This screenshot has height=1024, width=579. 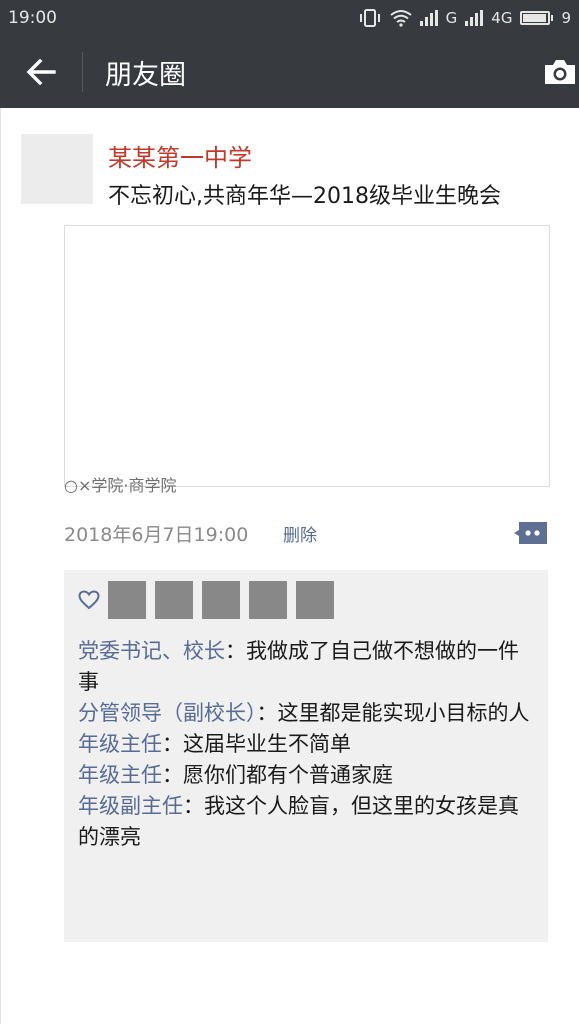 What do you see at coordinates (428, 18) in the screenshot?
I see `signal-icon` at bounding box center [428, 18].